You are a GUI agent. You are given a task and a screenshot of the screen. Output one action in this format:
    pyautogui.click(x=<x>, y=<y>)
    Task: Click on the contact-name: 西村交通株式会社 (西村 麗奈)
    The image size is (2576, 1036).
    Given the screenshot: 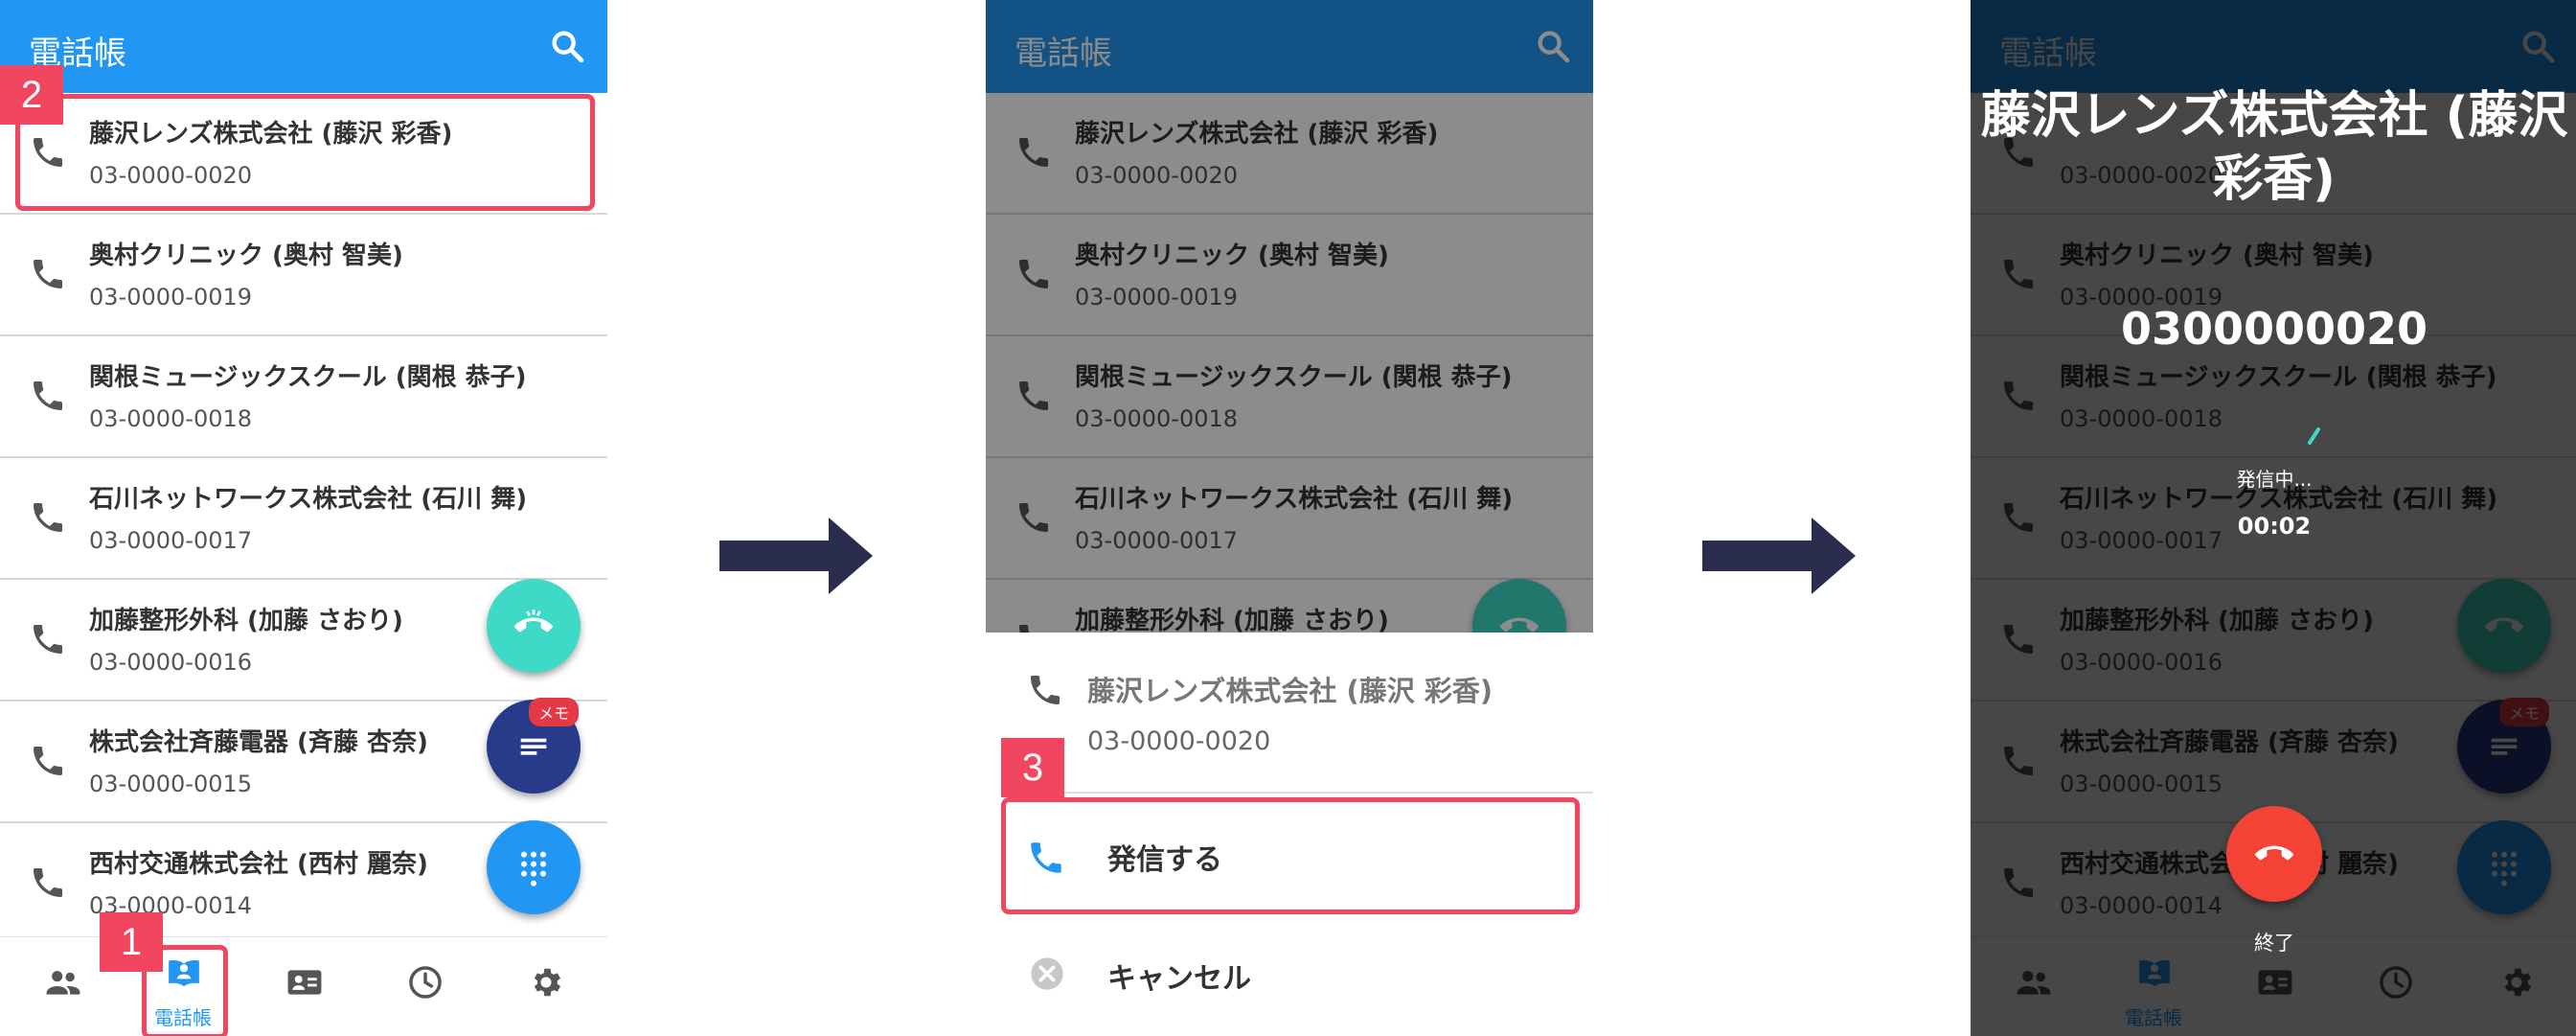 What is the action you would take?
    pyautogui.click(x=259, y=864)
    